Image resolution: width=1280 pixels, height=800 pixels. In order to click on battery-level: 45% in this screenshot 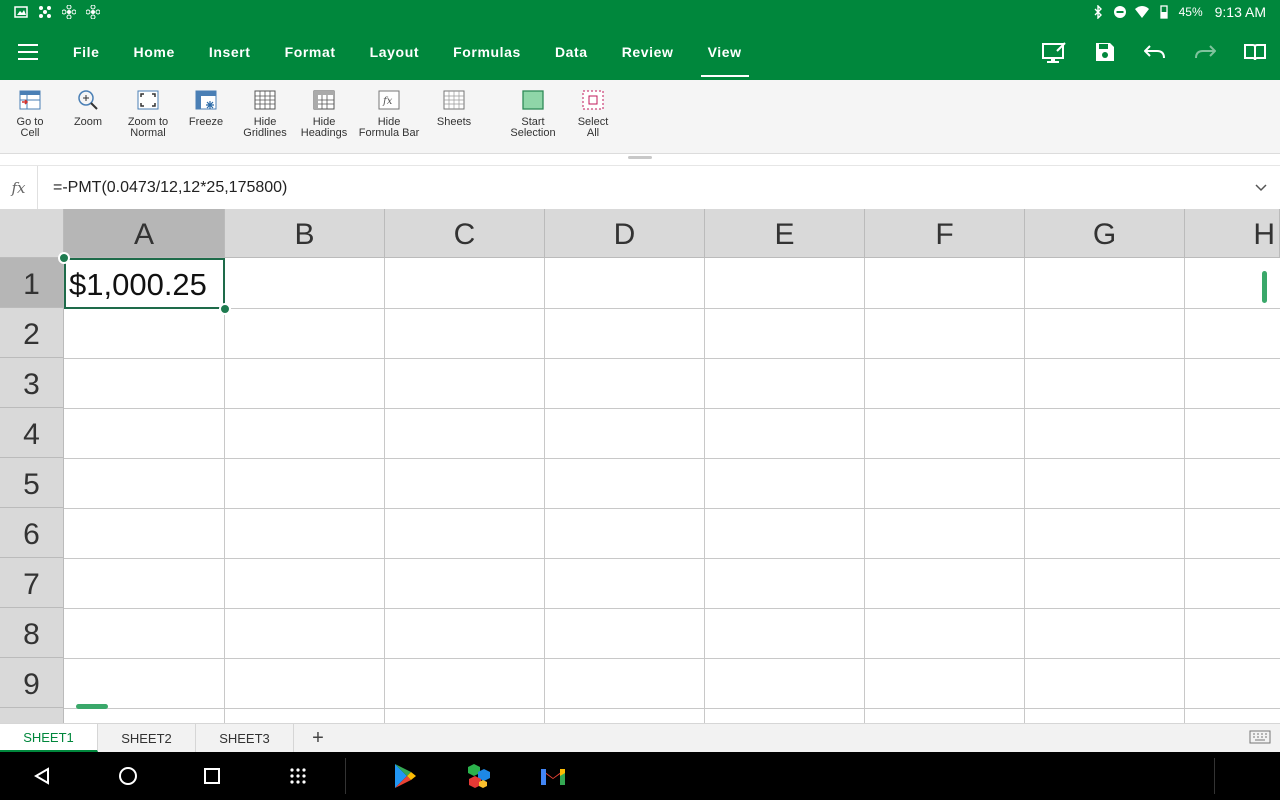, I will do `click(1190, 12)`.